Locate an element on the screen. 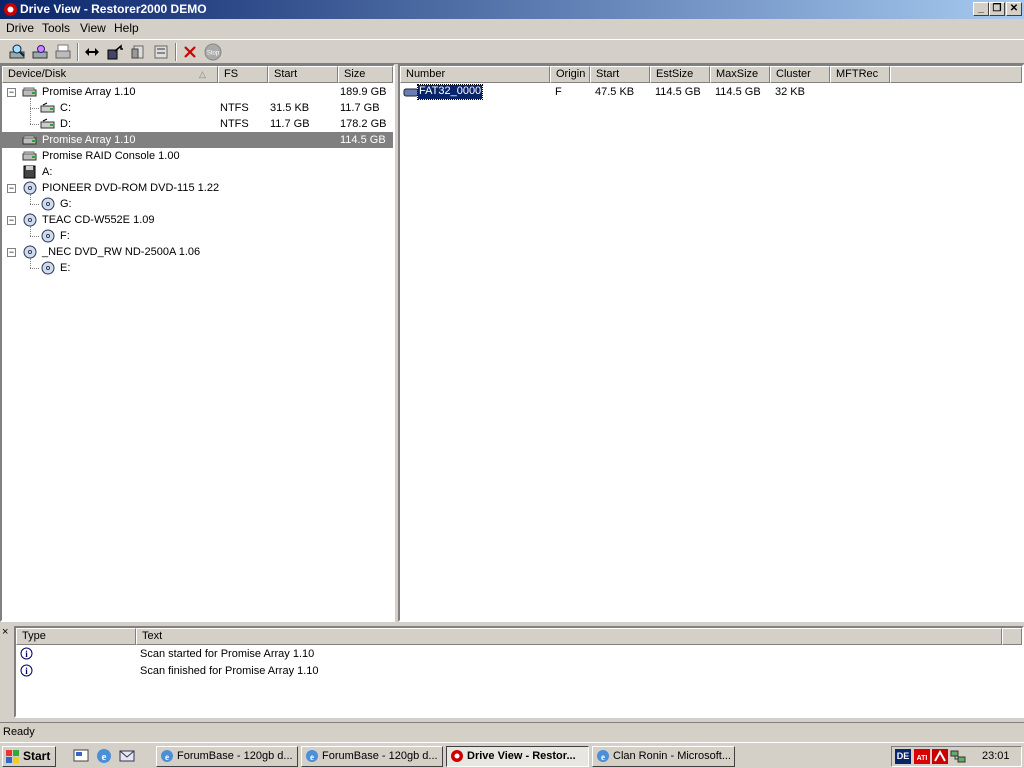 This screenshot has width=1024, height=768. scan-icon is located at coordinates (17, 52).